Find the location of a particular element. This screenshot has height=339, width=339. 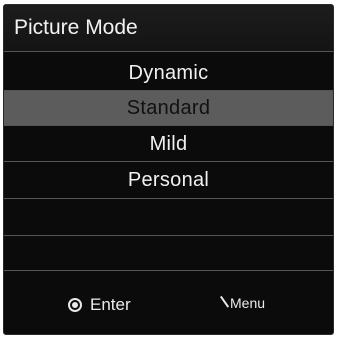

option-dynamic: Dynamic is located at coordinates (168, 73).